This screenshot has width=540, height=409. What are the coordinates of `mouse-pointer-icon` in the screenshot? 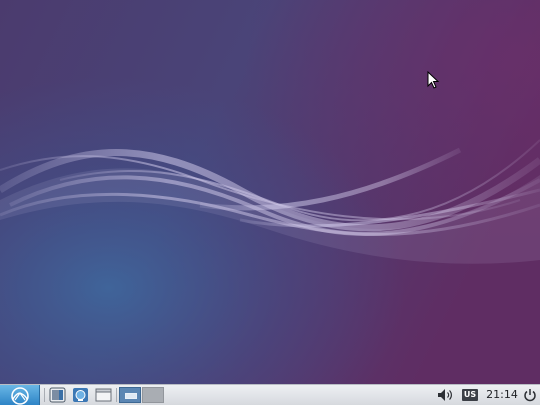 It's located at (433, 80).